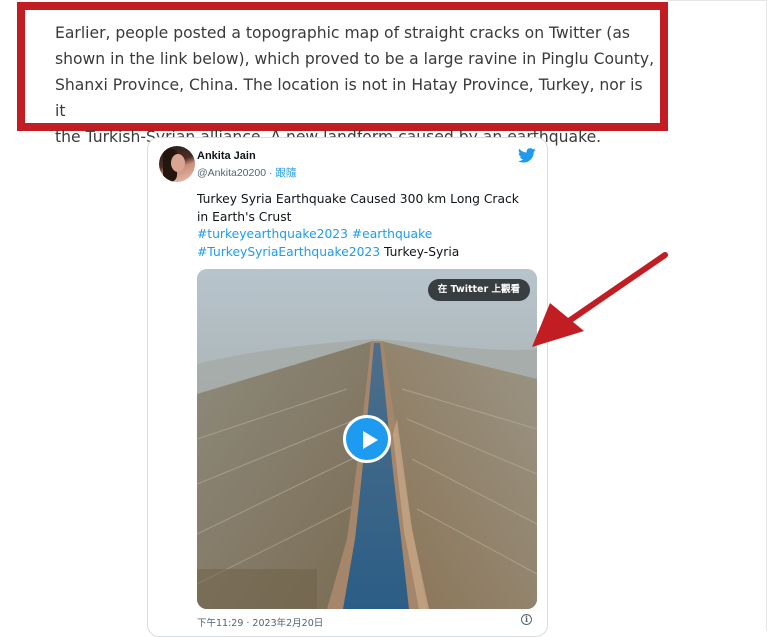 The image size is (767, 637). I want to click on avatar-face, so click(178, 163).